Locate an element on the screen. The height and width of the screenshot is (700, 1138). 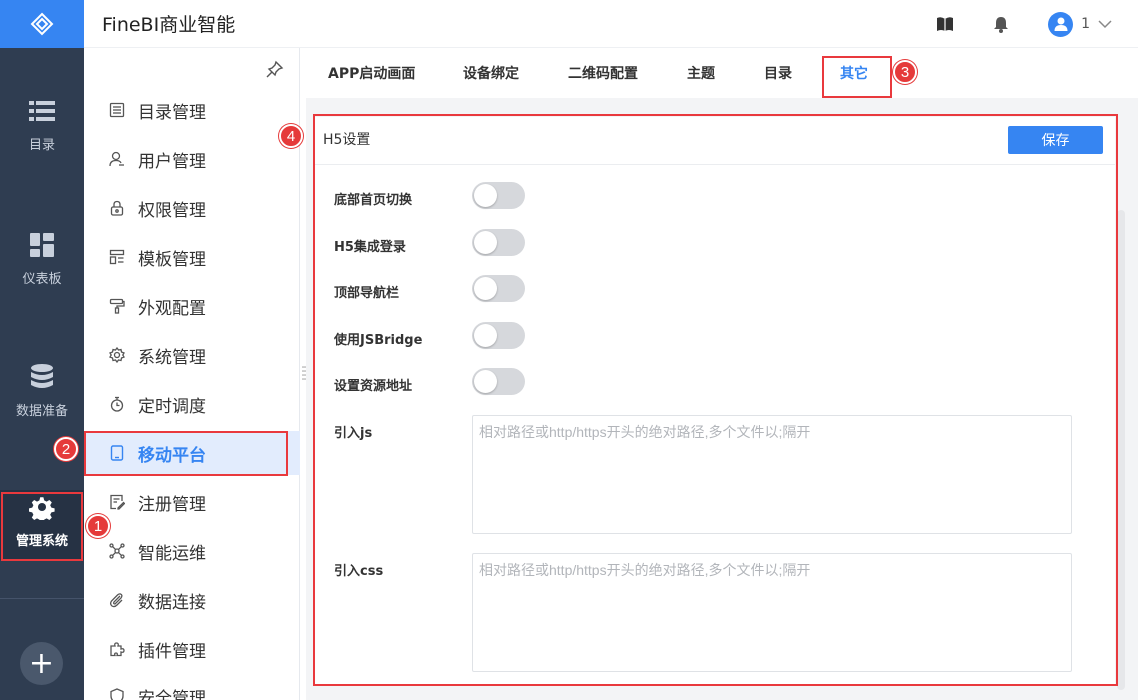
user-icon is located at coordinates (117, 159).